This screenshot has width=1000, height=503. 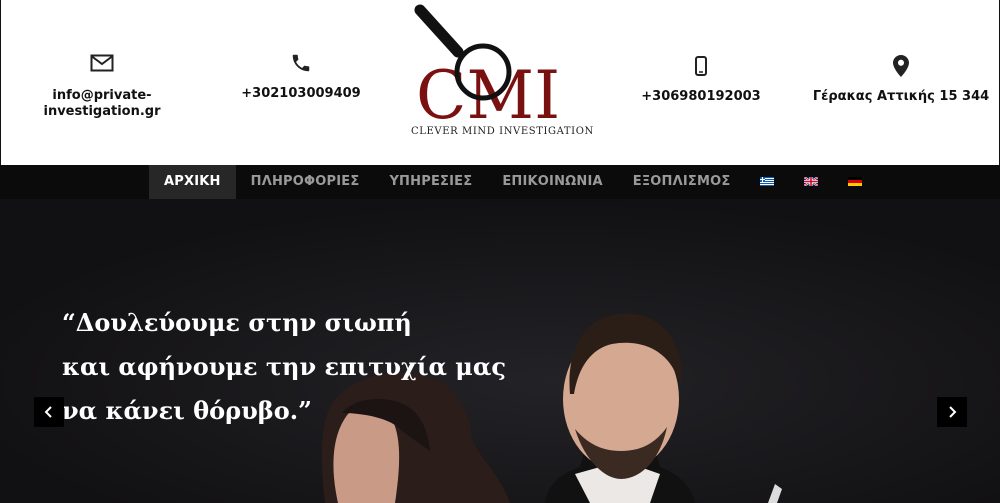 I want to click on nav-item-services: ΥΠΗΡΕΣΙΕΣ, so click(x=430, y=182).